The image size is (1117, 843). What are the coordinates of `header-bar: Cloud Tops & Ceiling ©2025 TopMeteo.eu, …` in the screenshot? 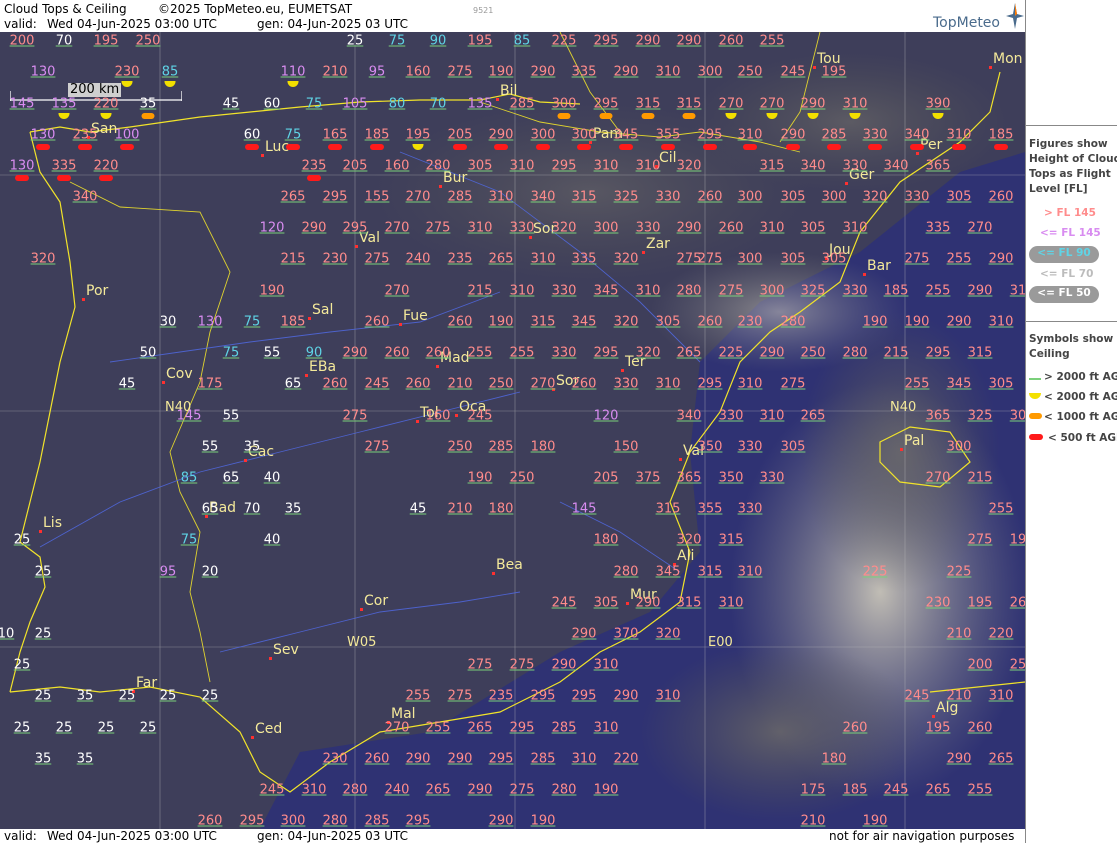 It's located at (512, 16).